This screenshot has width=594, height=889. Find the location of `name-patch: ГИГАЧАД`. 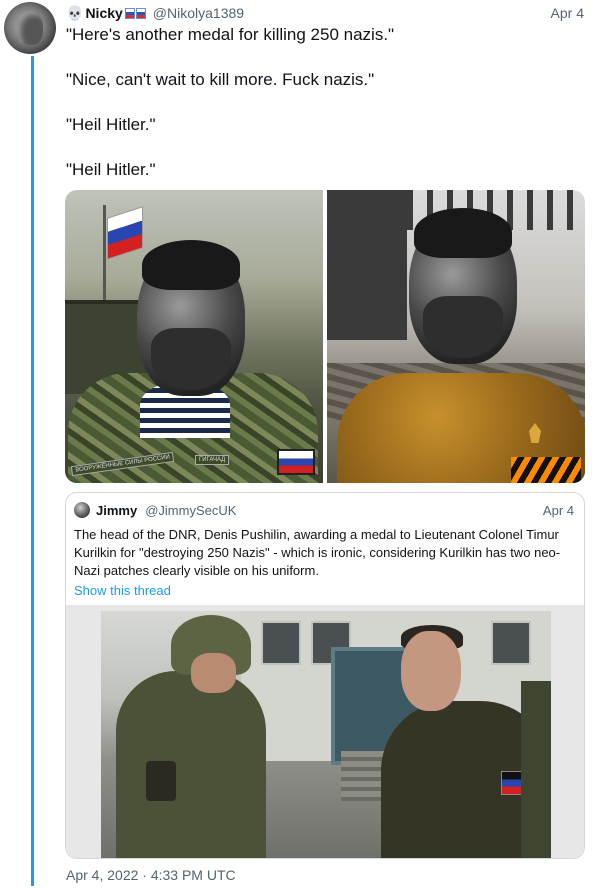

name-patch: ГИГАЧАД is located at coordinates (212, 460).